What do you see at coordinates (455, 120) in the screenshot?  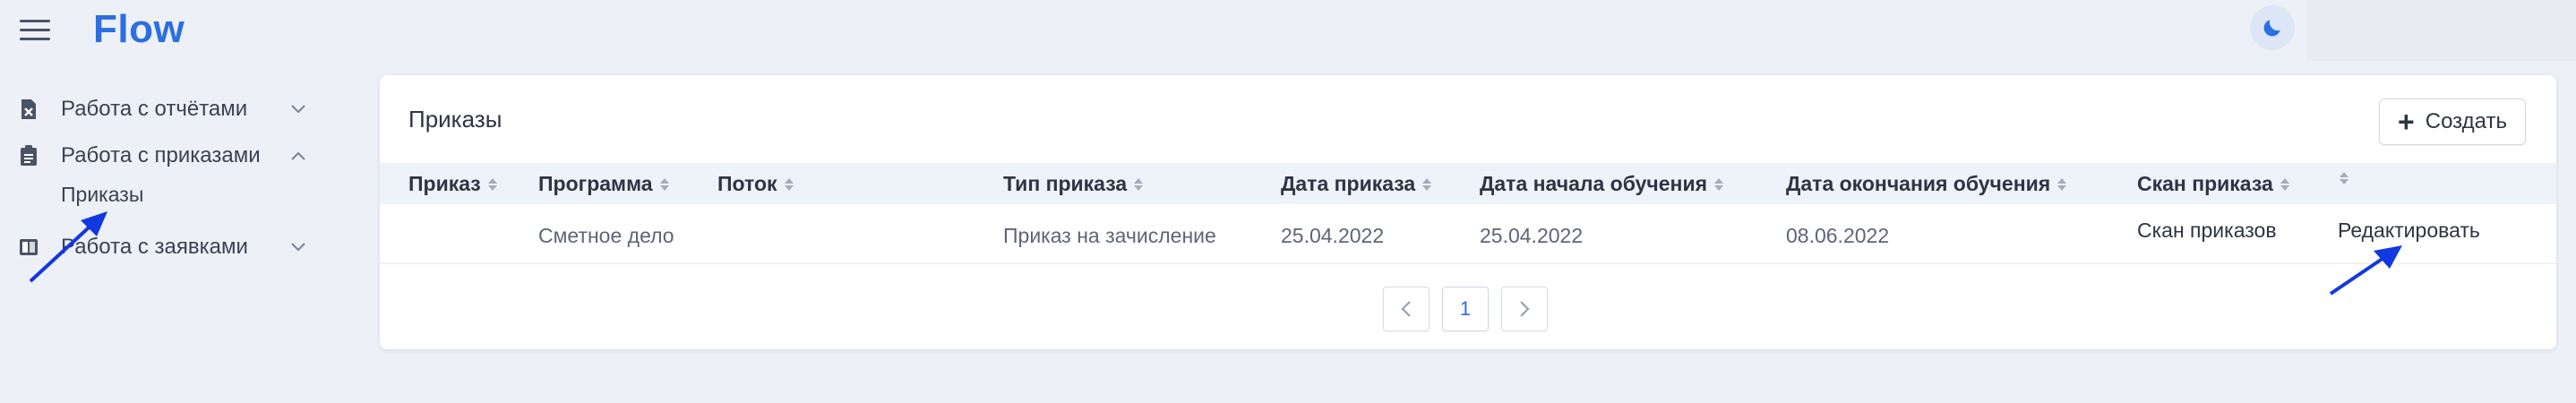 I see `page-title: Приказы` at bounding box center [455, 120].